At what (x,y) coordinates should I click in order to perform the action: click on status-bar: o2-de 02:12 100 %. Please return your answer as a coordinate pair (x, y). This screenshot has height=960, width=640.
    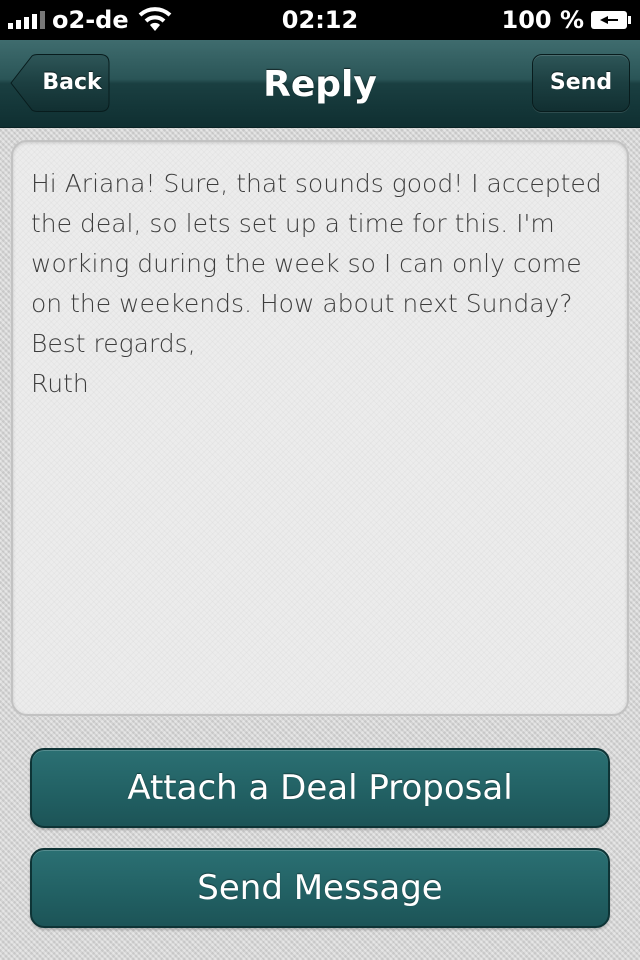
    Looking at the image, I should click on (320, 20).